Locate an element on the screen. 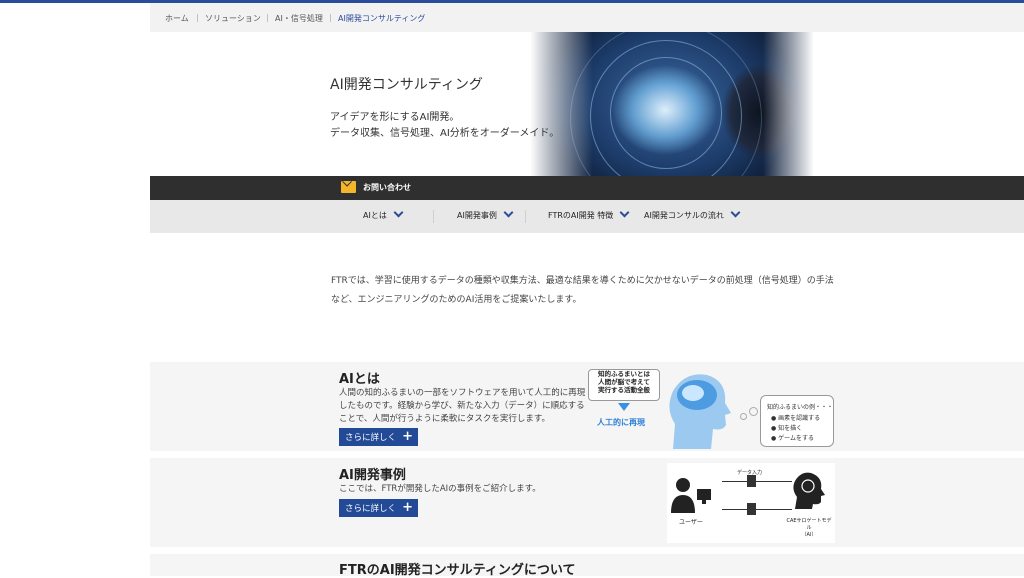  section-text: 人間の知的ふるまいの一部をソフトウェアを用いて人工的に再現 is located at coordinates (462, 393).